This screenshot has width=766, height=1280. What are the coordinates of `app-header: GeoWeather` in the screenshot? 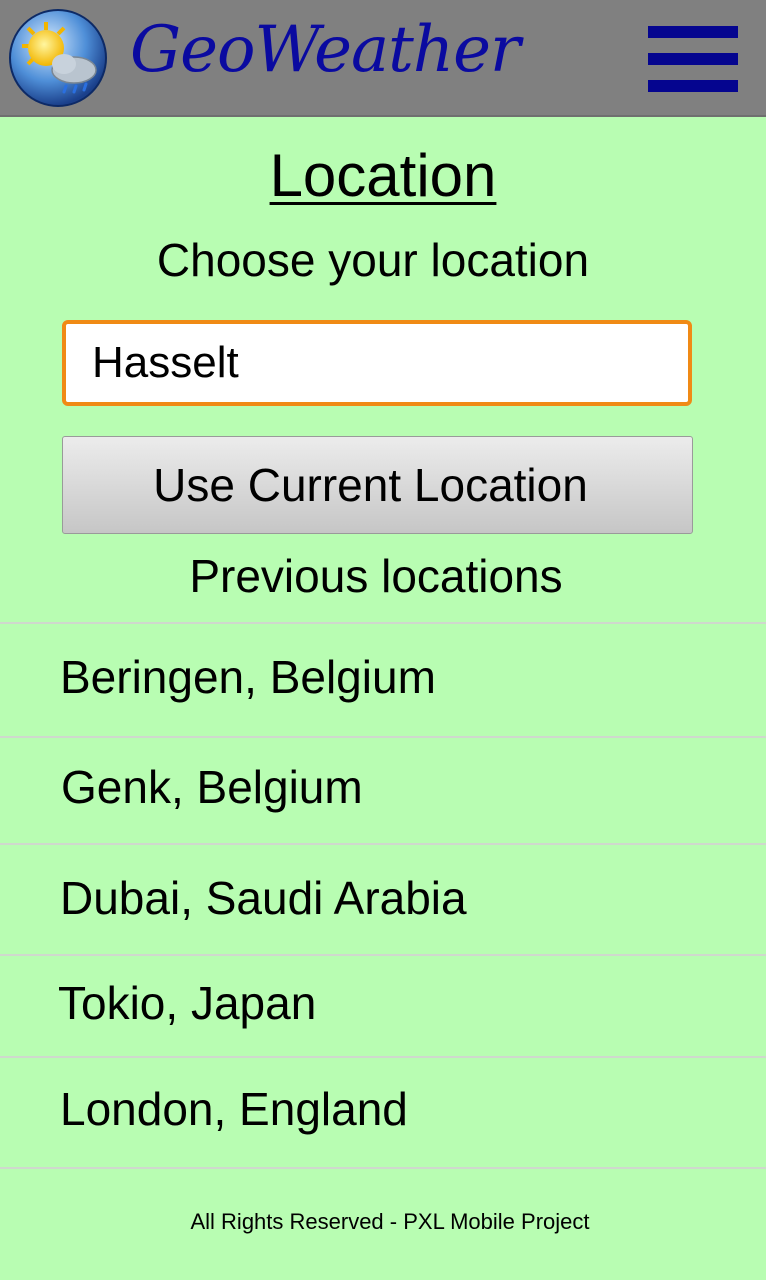 It's located at (383, 58).